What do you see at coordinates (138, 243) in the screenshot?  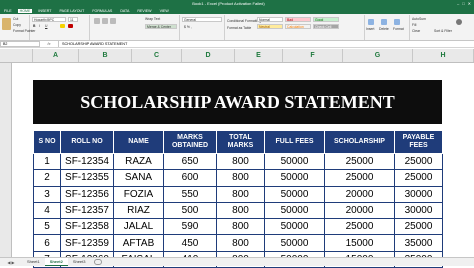 I see `cell-name: AFTAB` at bounding box center [138, 243].